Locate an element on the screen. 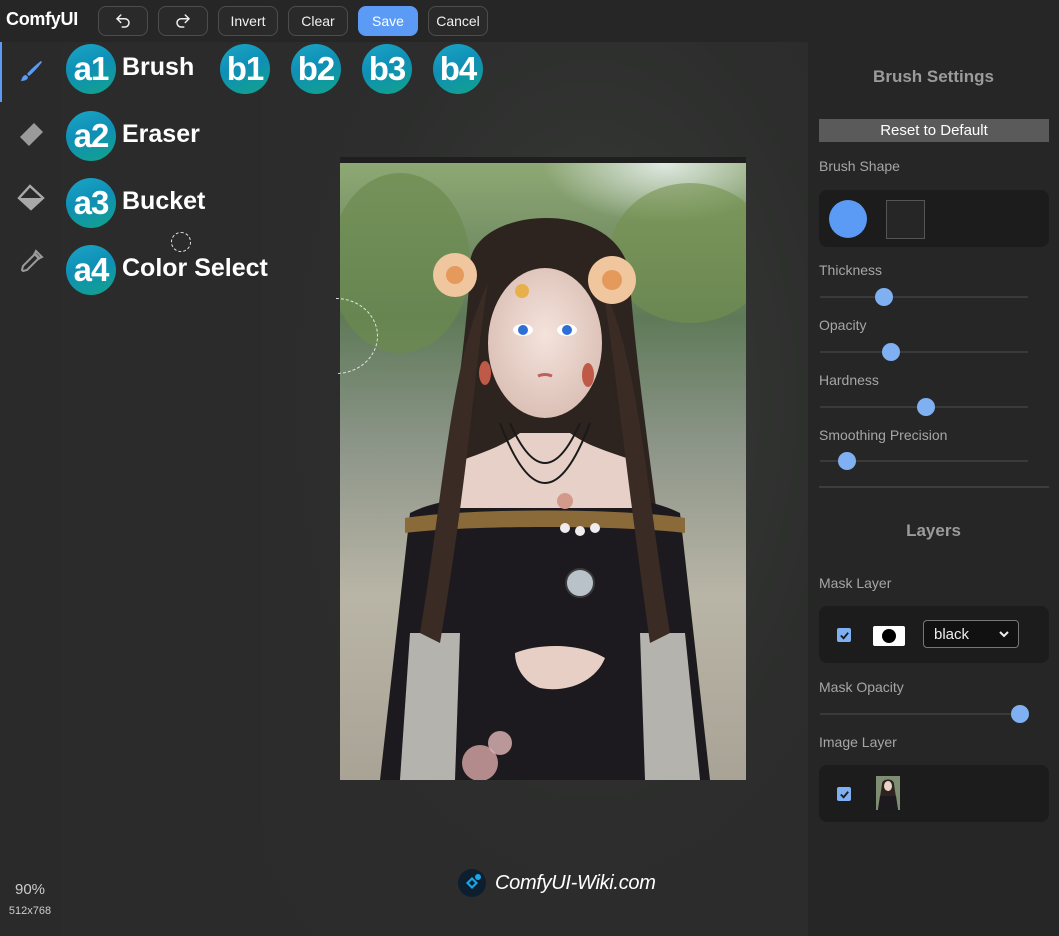 The height and width of the screenshot is (936, 1059). annotation-badge-b3: b3 is located at coordinates (387, 69).